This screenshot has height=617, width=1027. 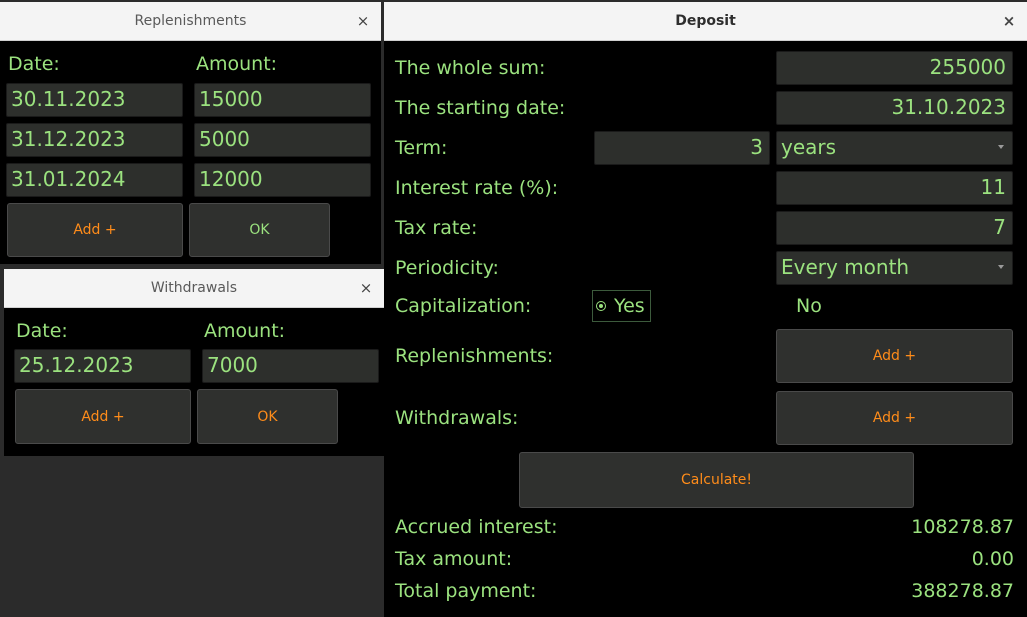 What do you see at coordinates (457, 418) in the screenshot?
I see `withdrawals-label: Withdrawals:` at bounding box center [457, 418].